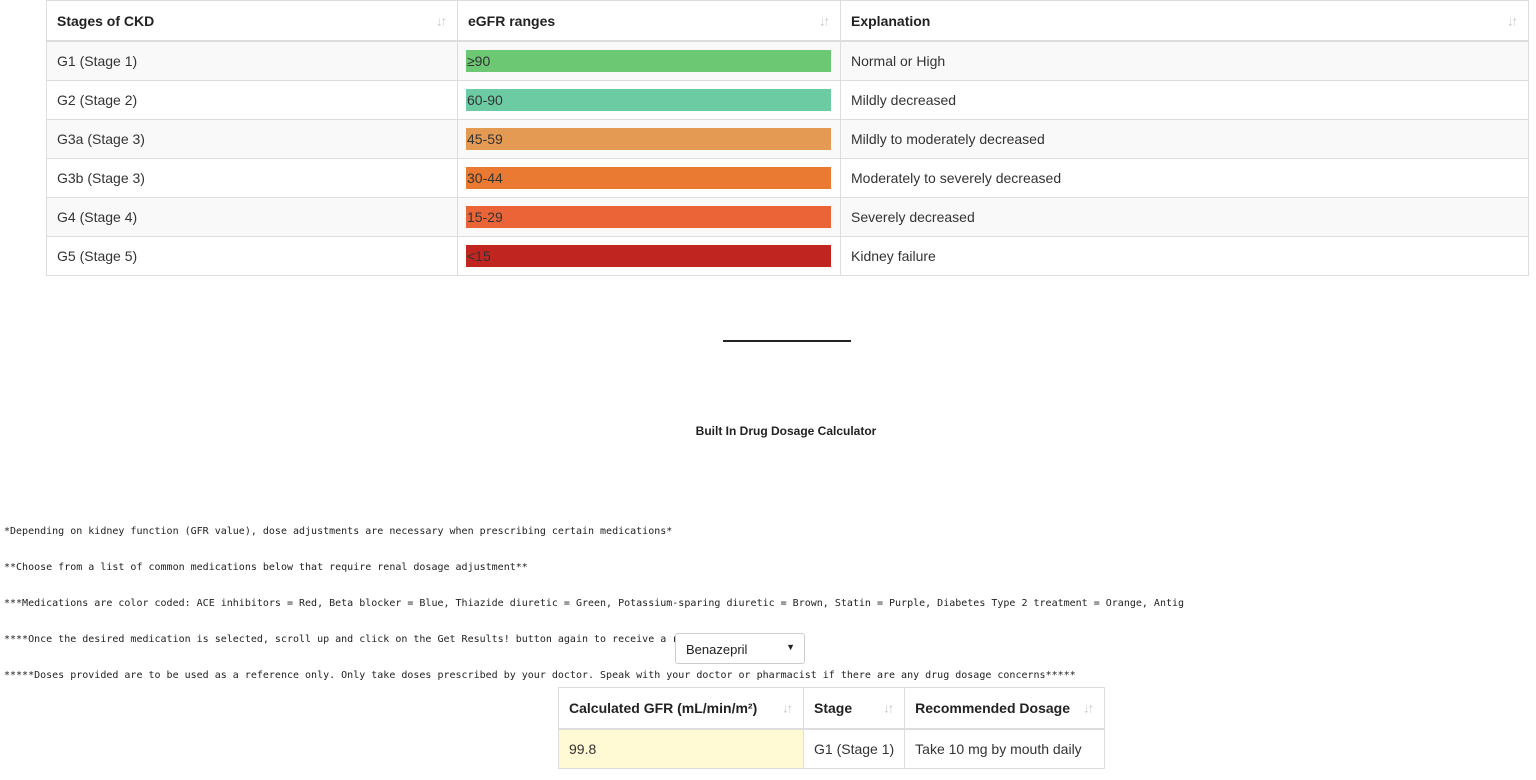 Image resolution: width=1536 pixels, height=780 pixels. What do you see at coordinates (790, 647) in the screenshot?
I see `dropdown-arrow-icon: ▼` at bounding box center [790, 647].